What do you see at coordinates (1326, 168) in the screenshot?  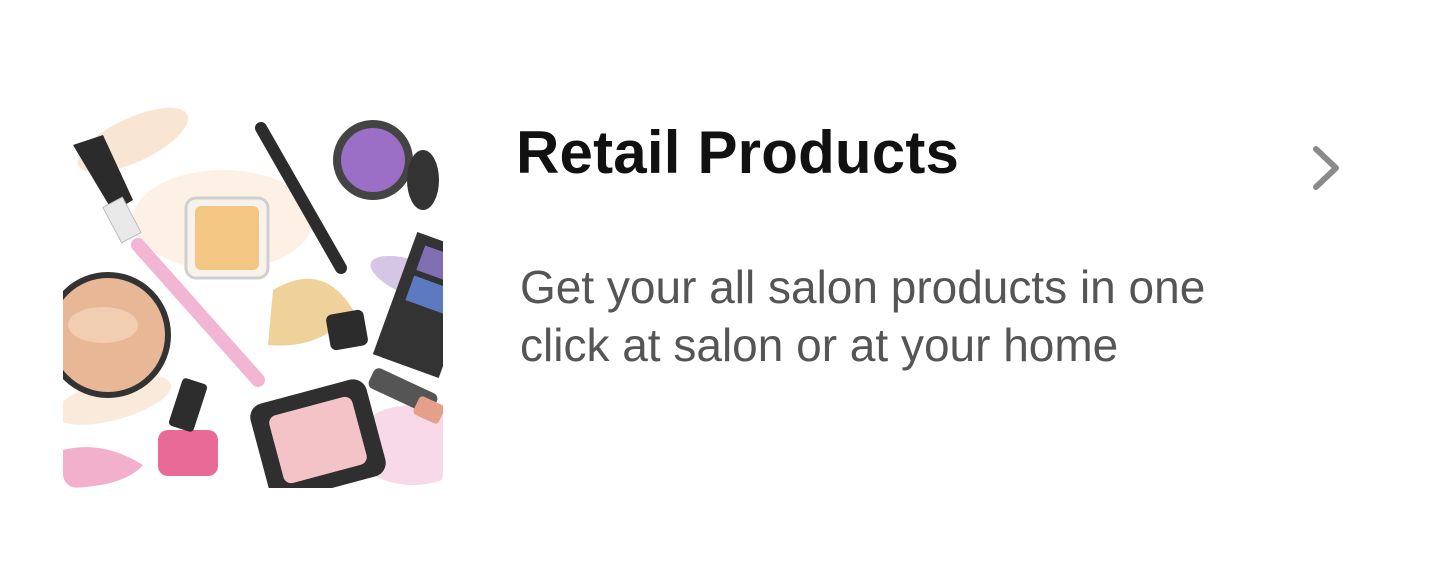 I see `chevron-right-icon` at bounding box center [1326, 168].